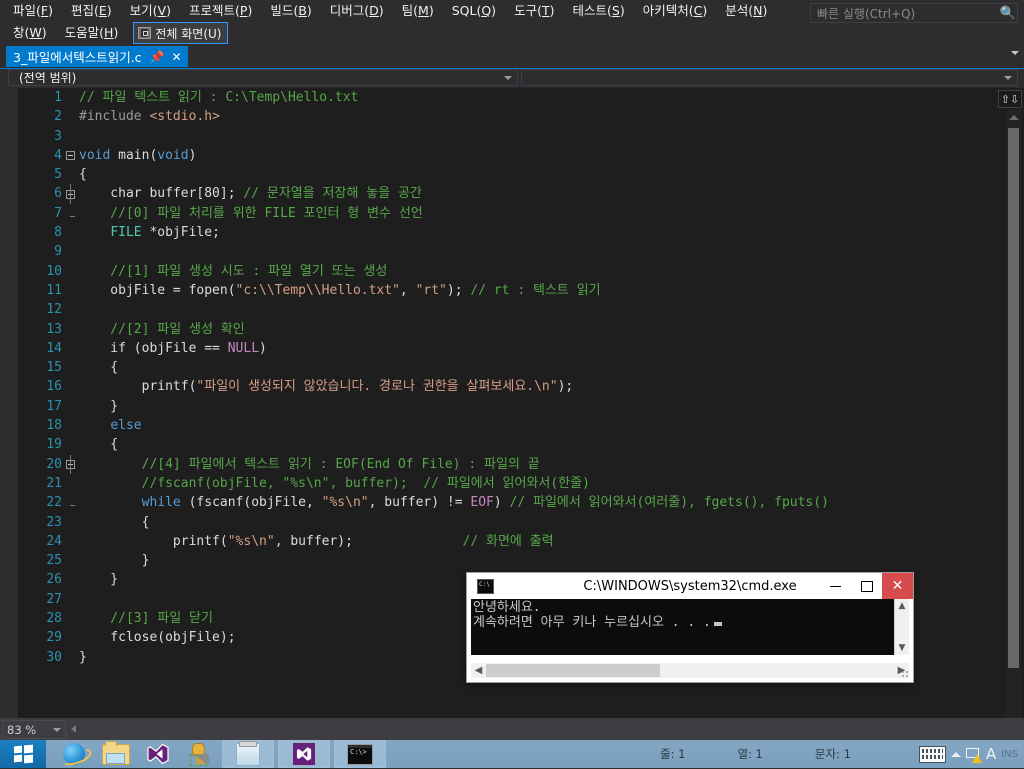  I want to click on close-button: ✕, so click(897, 586).